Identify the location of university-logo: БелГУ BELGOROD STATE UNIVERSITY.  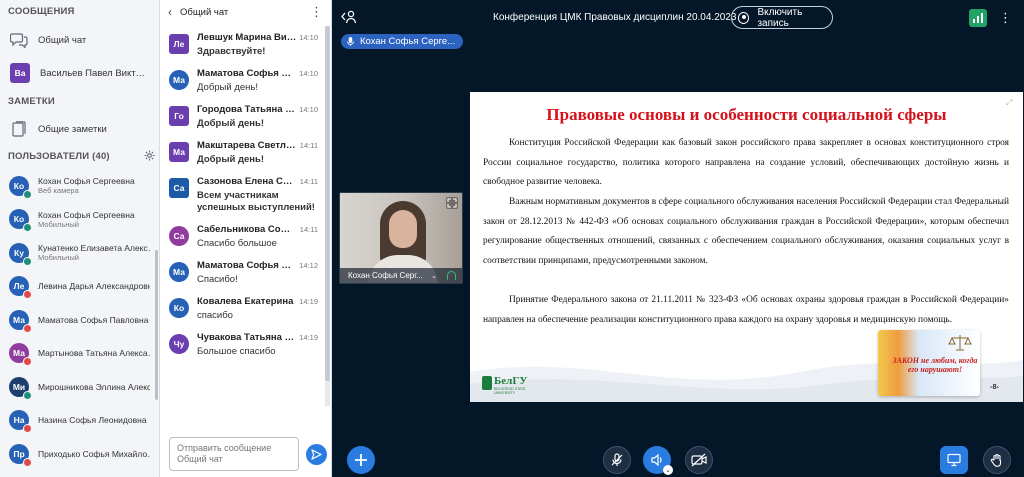
(505, 384).